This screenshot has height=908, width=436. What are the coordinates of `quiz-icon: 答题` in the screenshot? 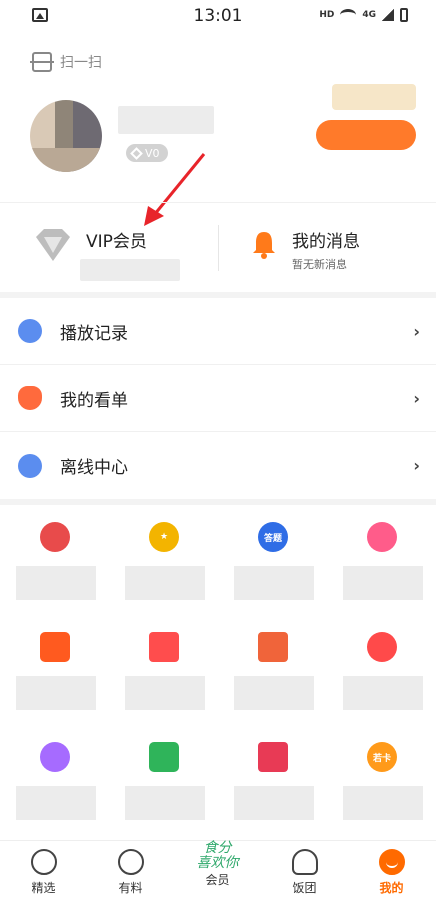 It's located at (273, 537).